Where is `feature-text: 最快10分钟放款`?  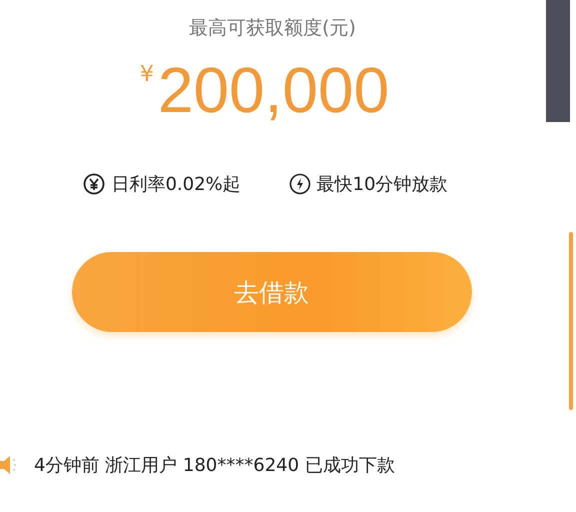 feature-text: 最快10分钟放款 is located at coordinates (382, 184).